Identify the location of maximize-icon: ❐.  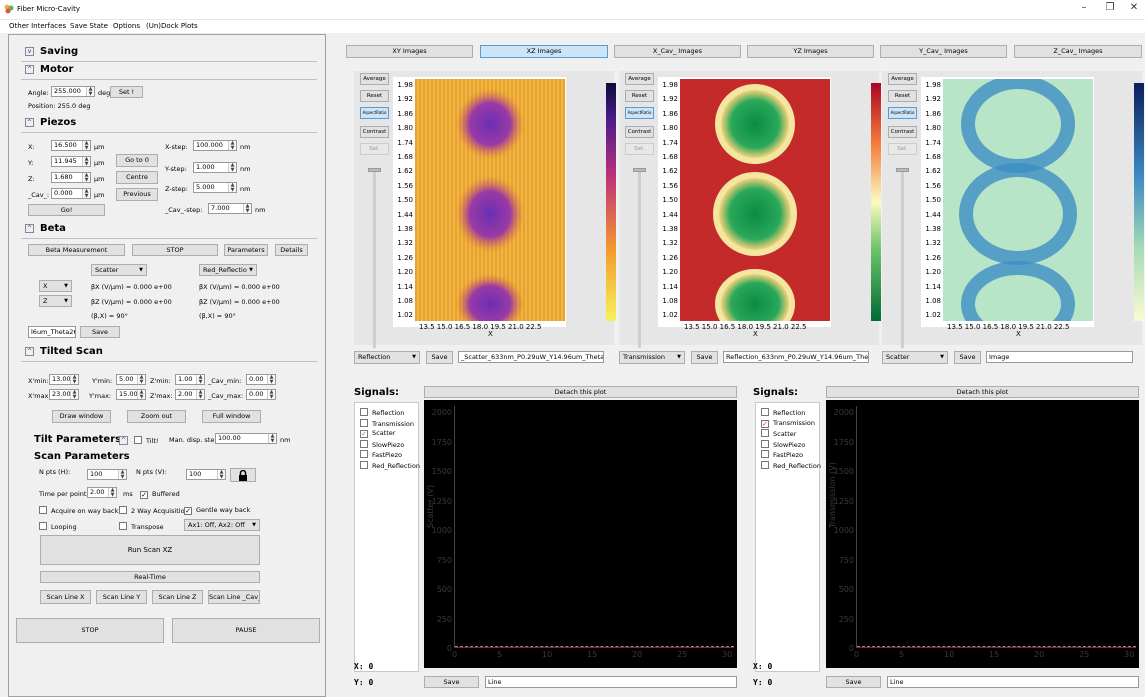
(1110, 7).